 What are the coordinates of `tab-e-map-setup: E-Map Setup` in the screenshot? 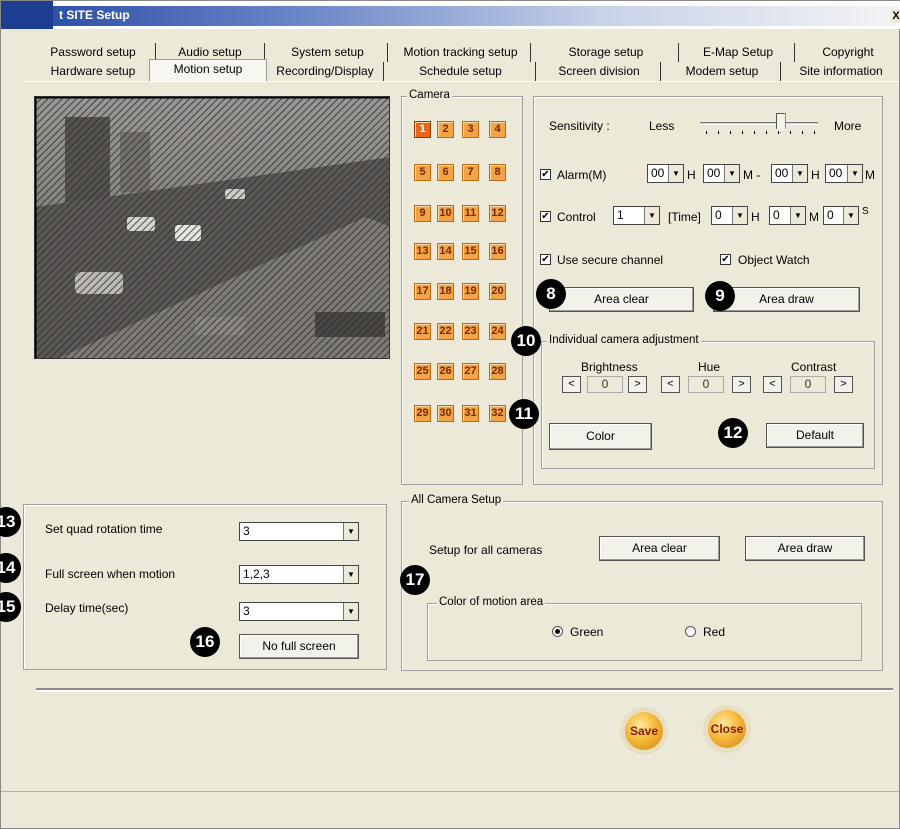 It's located at (738, 52).